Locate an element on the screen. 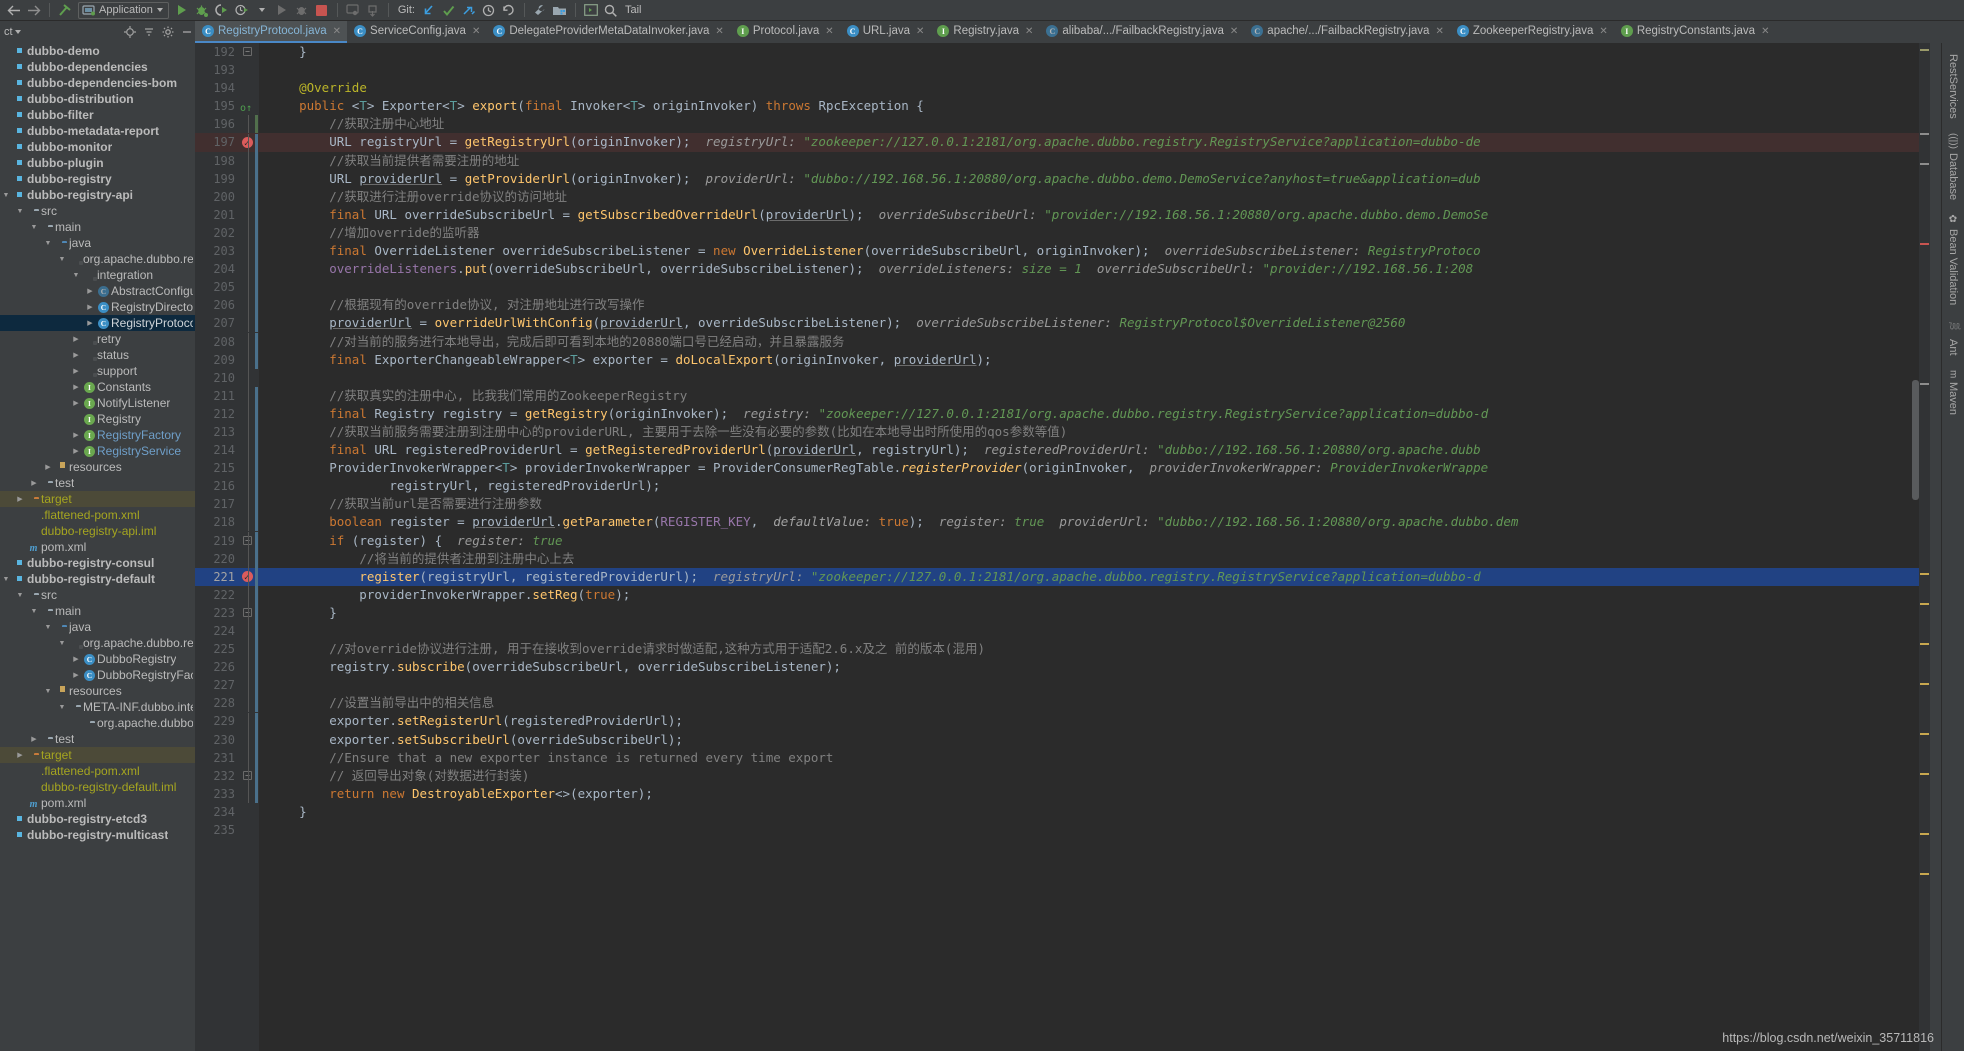 Image resolution: width=1964 pixels, height=1051 pixels. git-rollback-icon is located at coordinates (509, 10).